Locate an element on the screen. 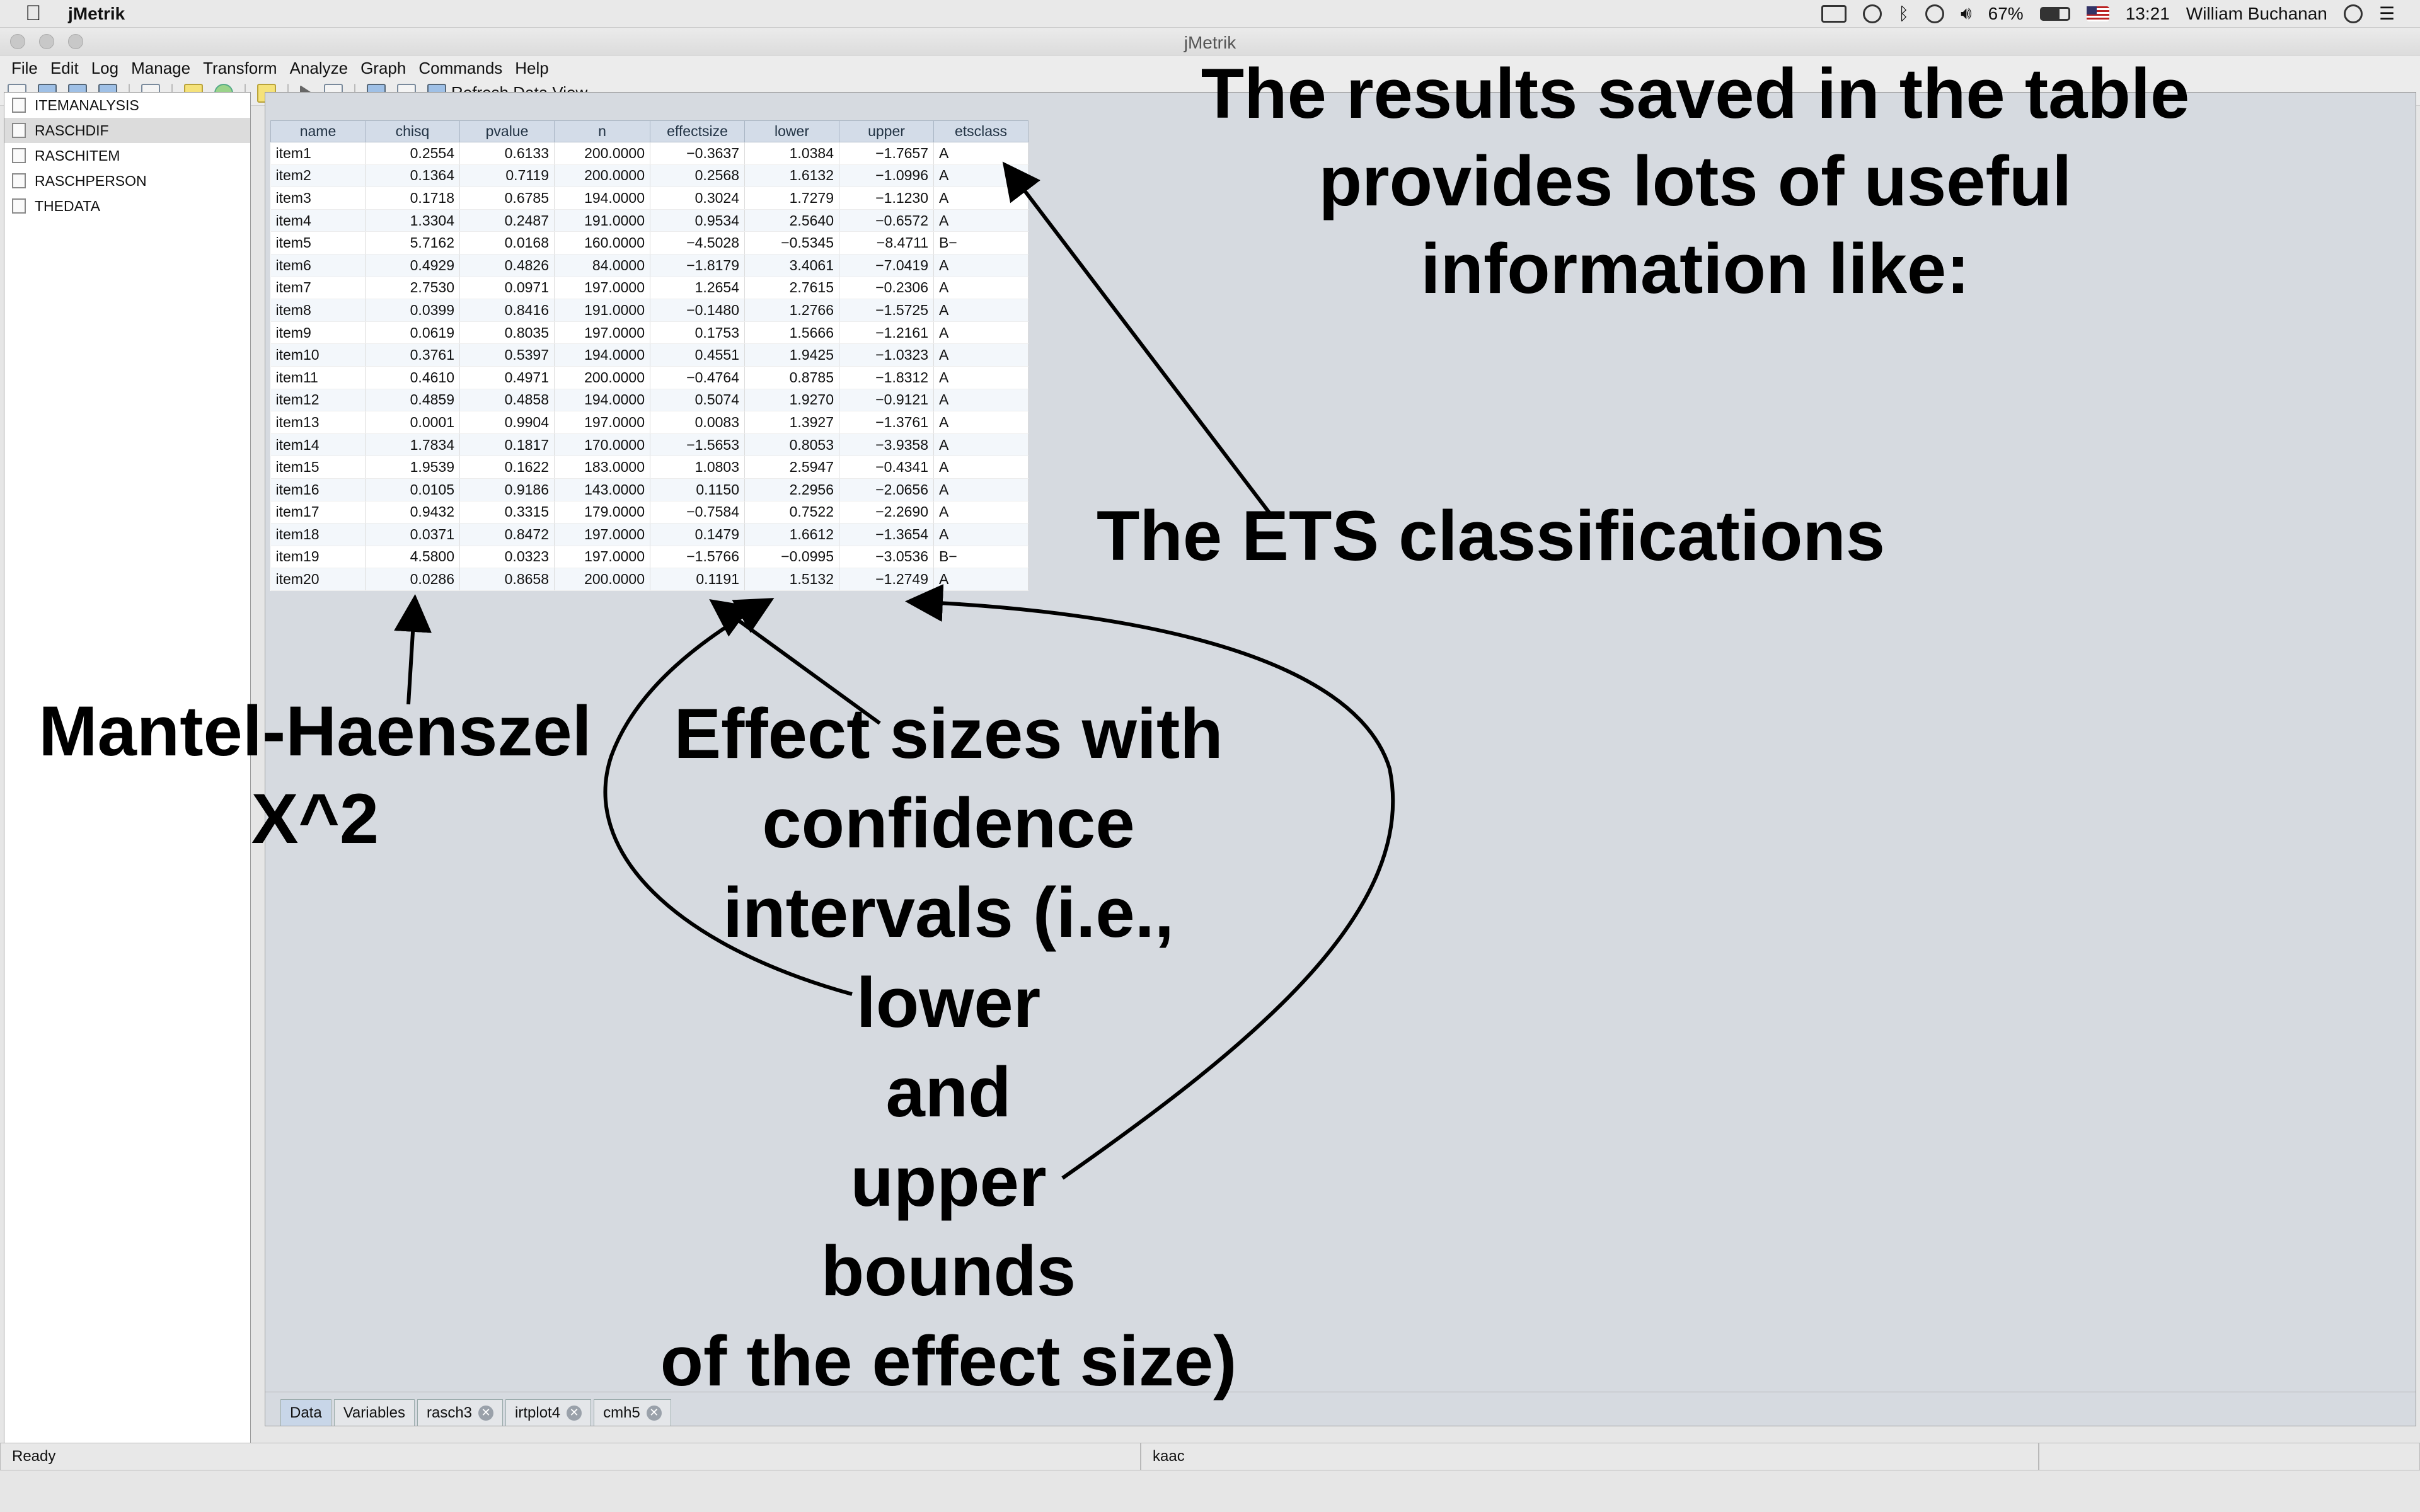 The image size is (2420, 1512). table-cell-name: item10 is located at coordinates (318, 355).